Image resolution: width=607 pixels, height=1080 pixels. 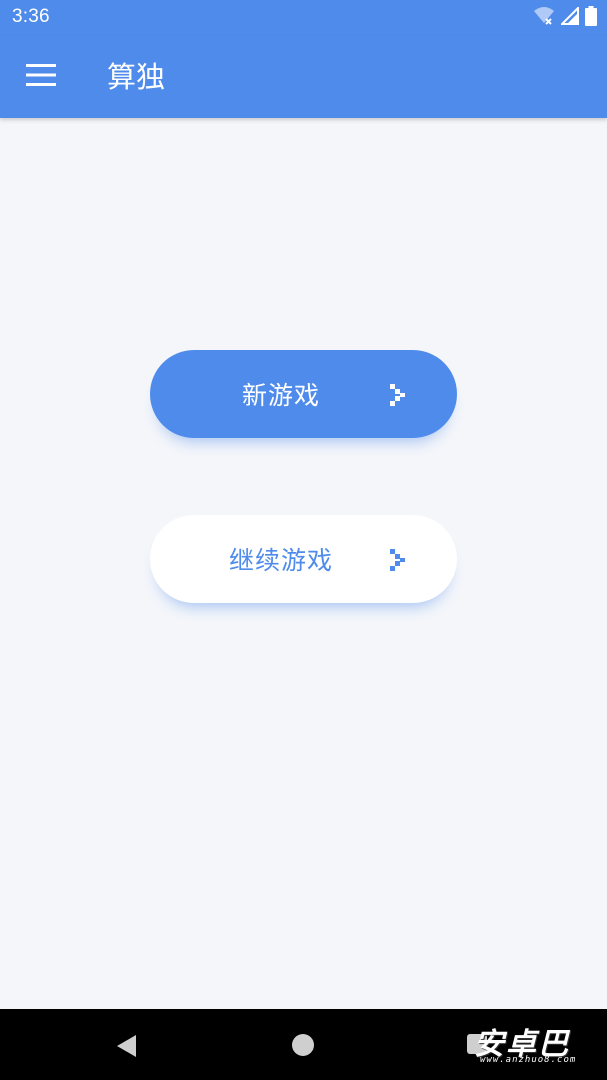 I want to click on continue-game-label: 继续游戏, so click(x=280, y=560).